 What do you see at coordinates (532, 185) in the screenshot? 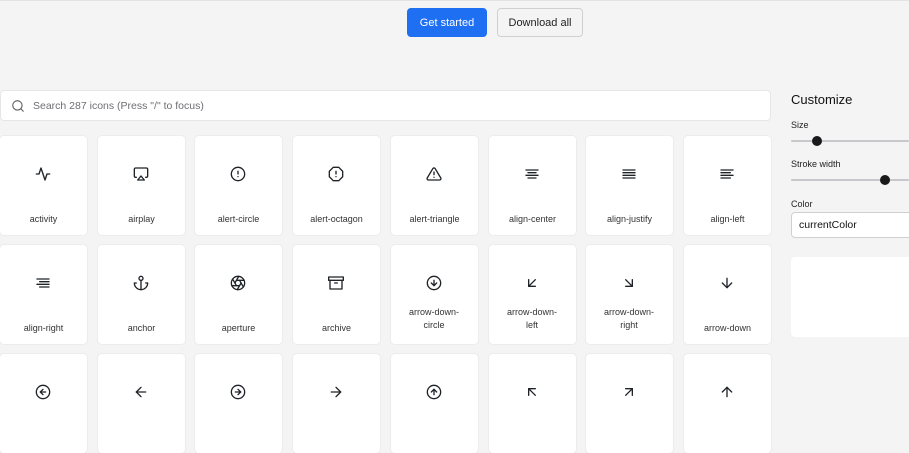
I see `icon-tile: align-center` at bounding box center [532, 185].